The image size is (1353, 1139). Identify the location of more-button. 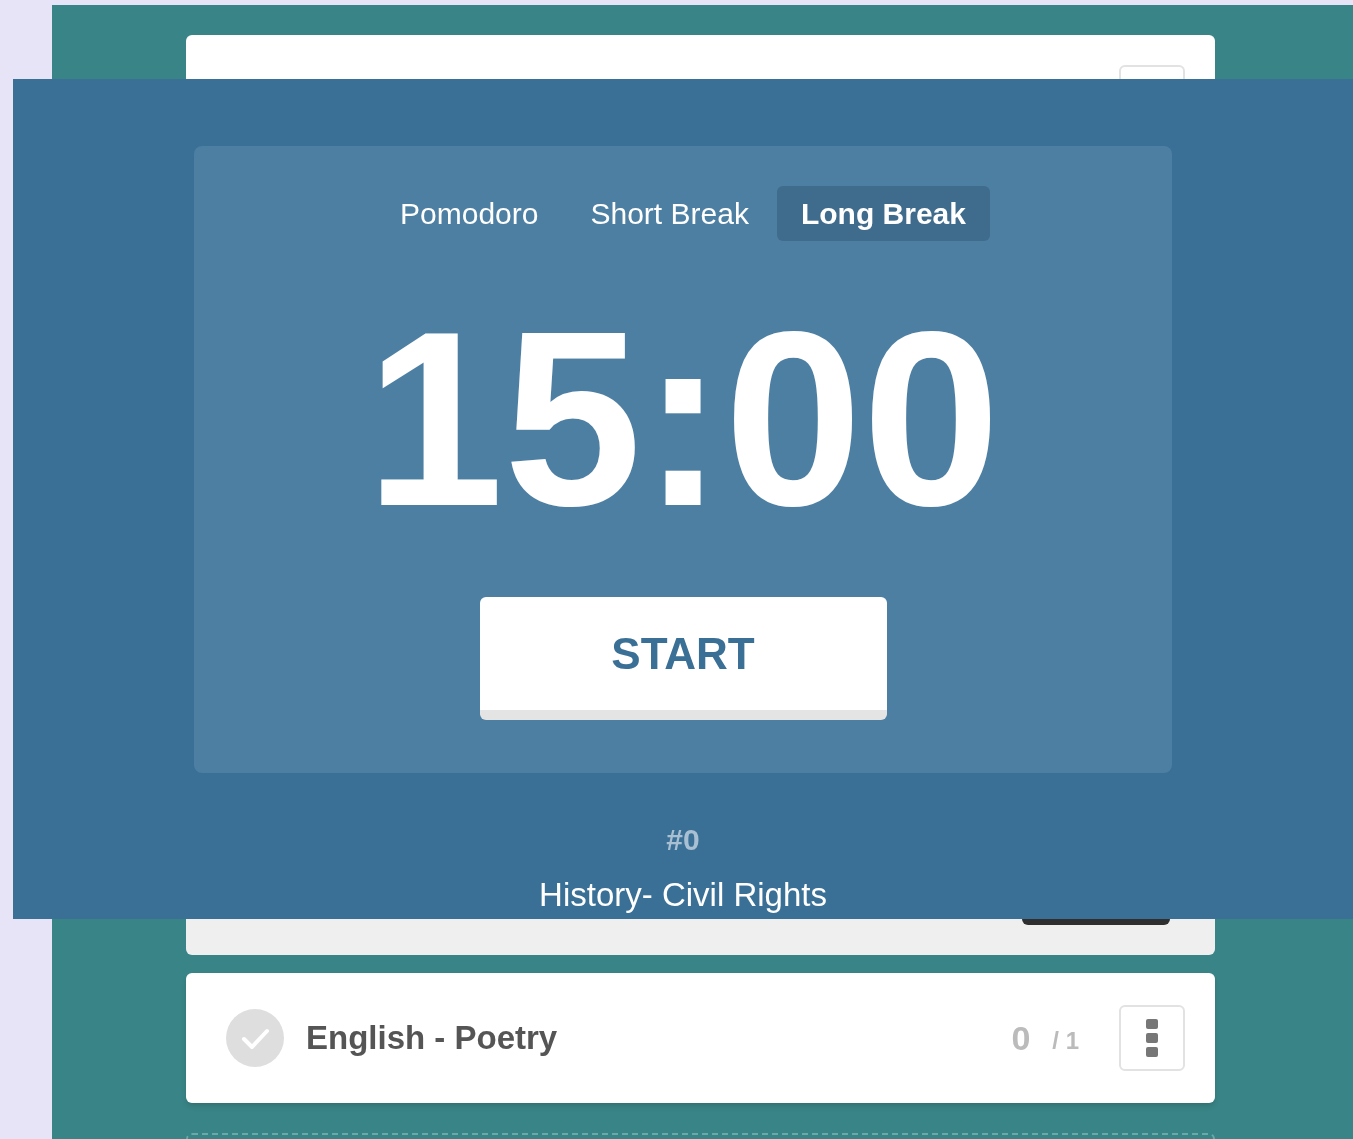
(1152, 1038).